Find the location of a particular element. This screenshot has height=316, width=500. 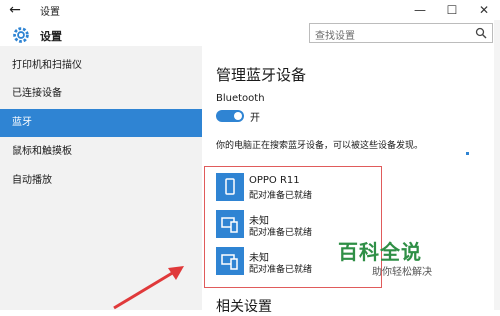

toggle-knob is located at coordinates (238, 116).